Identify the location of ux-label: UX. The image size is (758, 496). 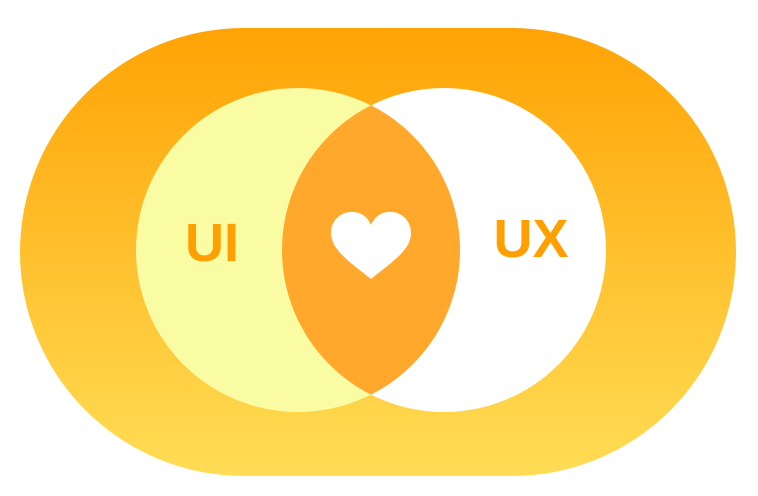
(530, 239).